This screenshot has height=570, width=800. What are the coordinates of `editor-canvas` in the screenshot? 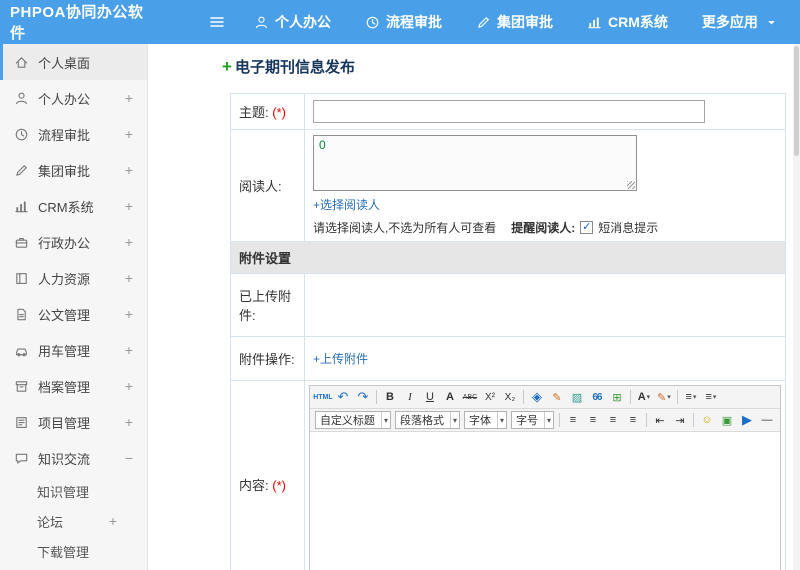 It's located at (544, 501).